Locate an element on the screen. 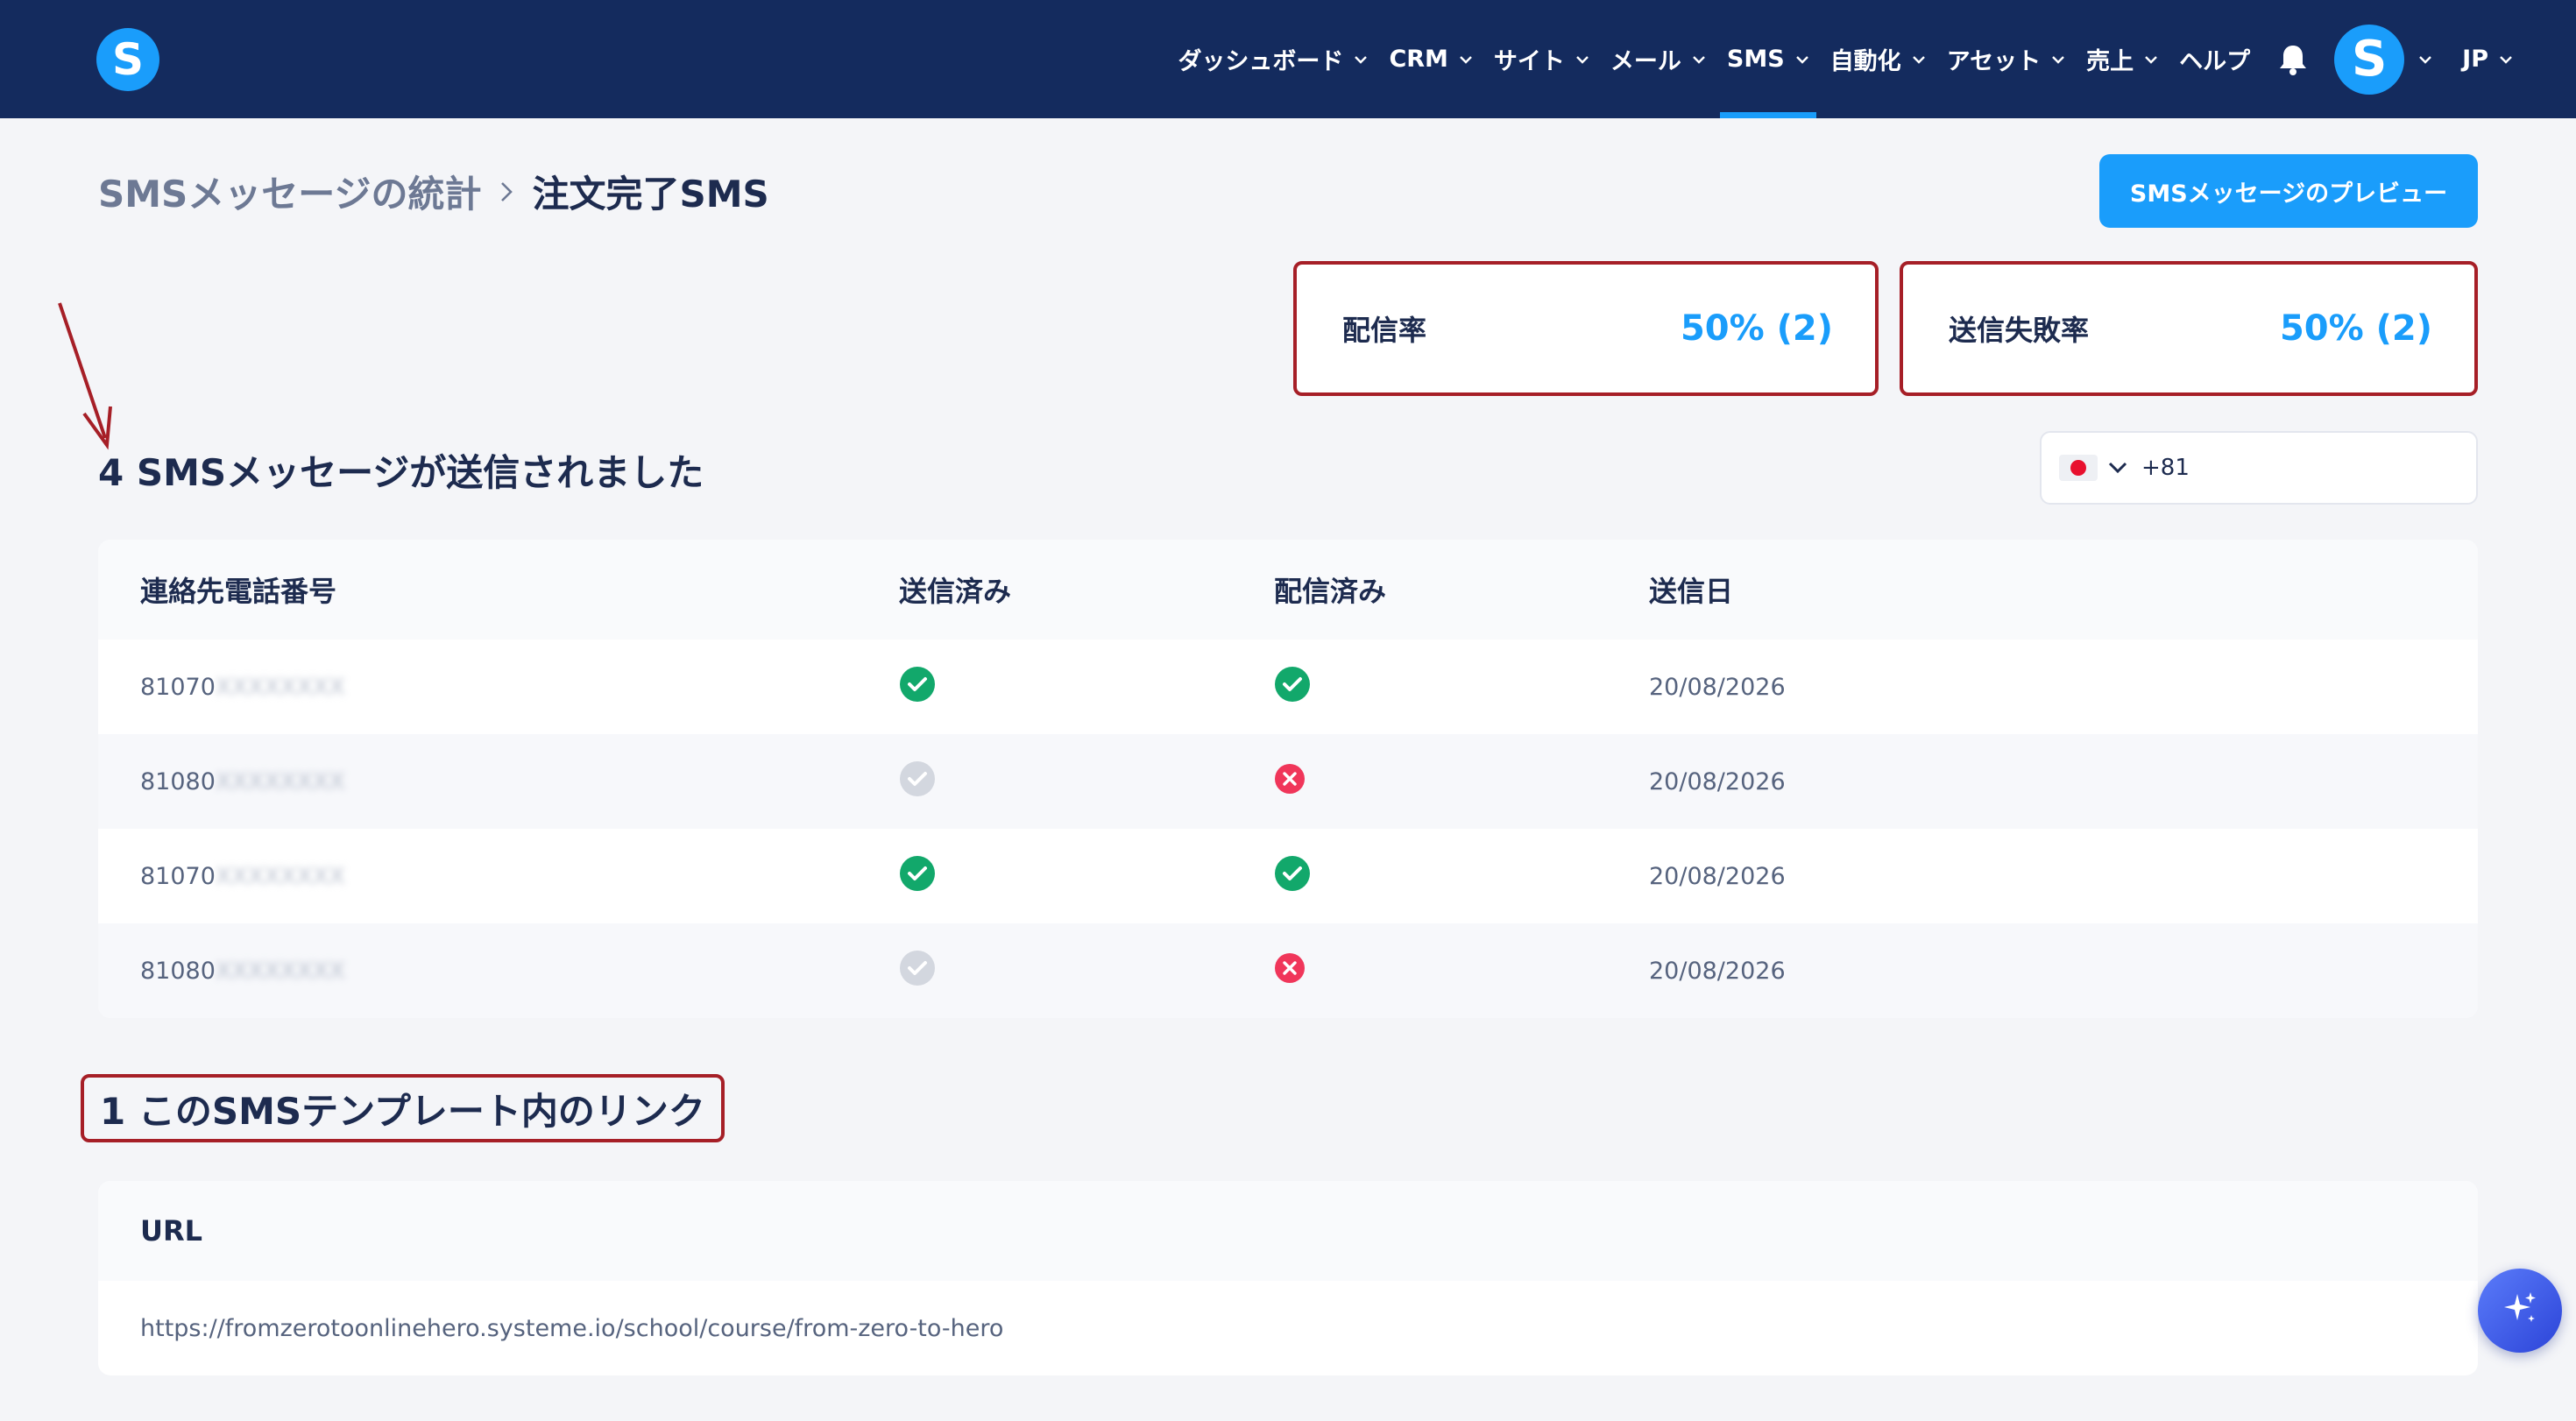  jp-flag-icon is located at coordinates (2078, 468).